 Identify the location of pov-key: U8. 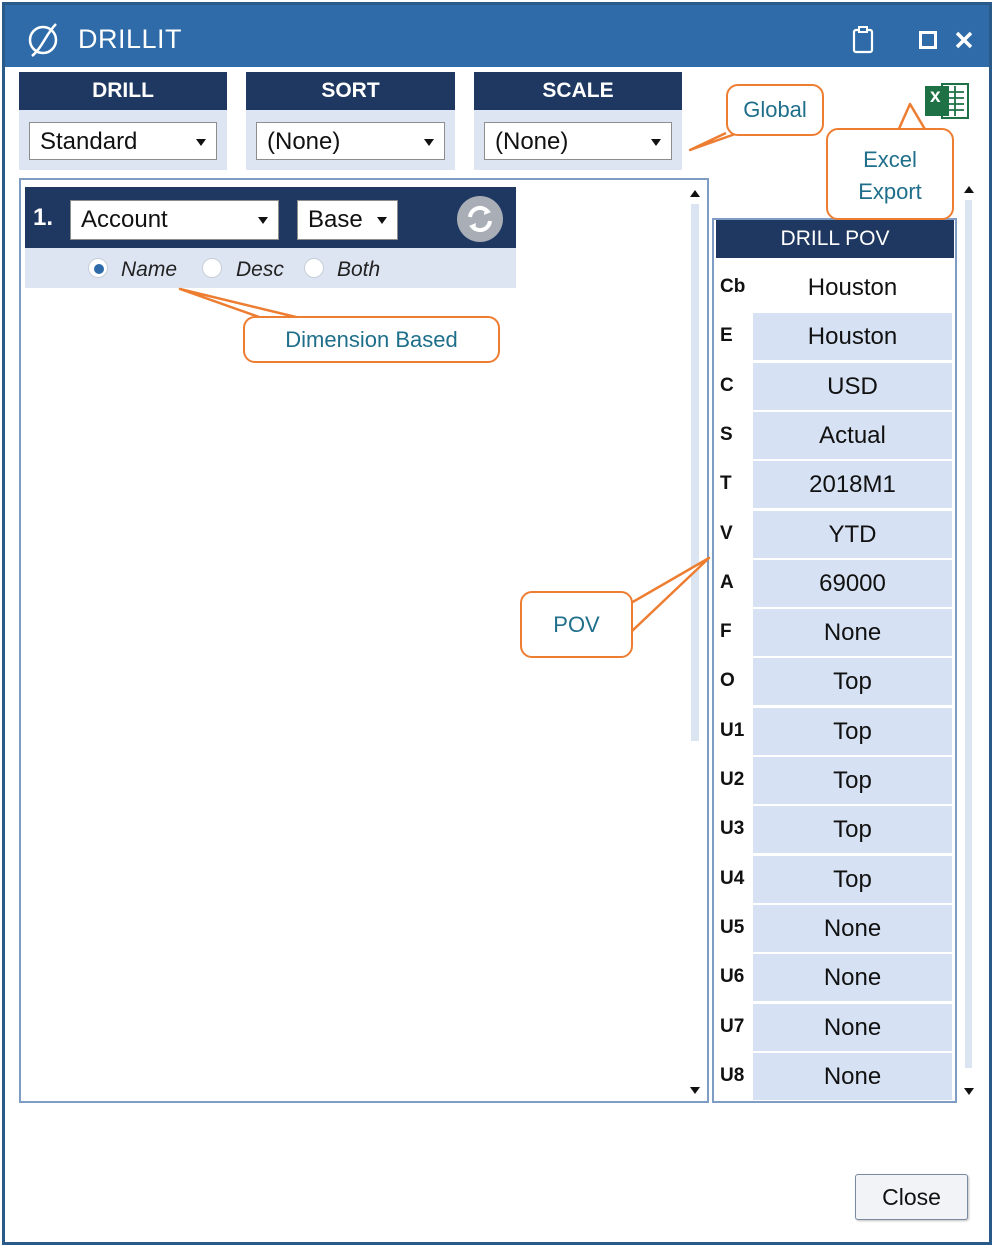
(732, 1075).